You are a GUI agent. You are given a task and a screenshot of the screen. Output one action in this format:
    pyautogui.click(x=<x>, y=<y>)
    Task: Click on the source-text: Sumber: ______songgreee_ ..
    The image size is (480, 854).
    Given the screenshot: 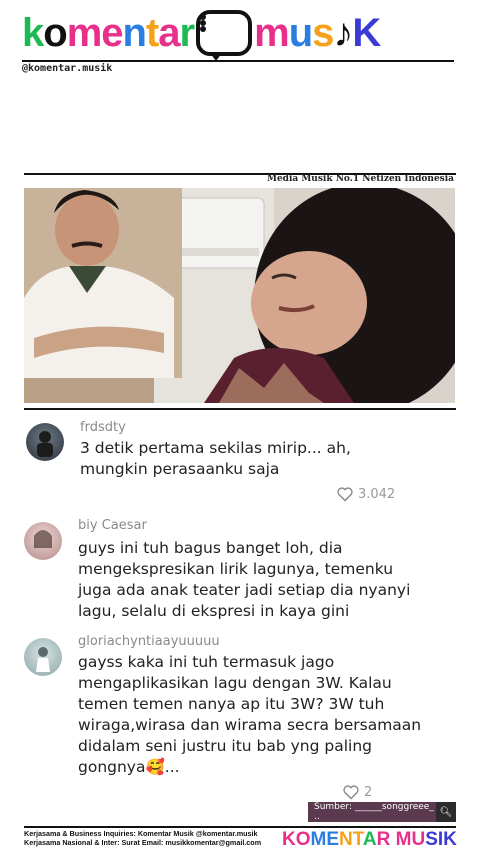 What is the action you would take?
    pyautogui.click(x=374, y=812)
    